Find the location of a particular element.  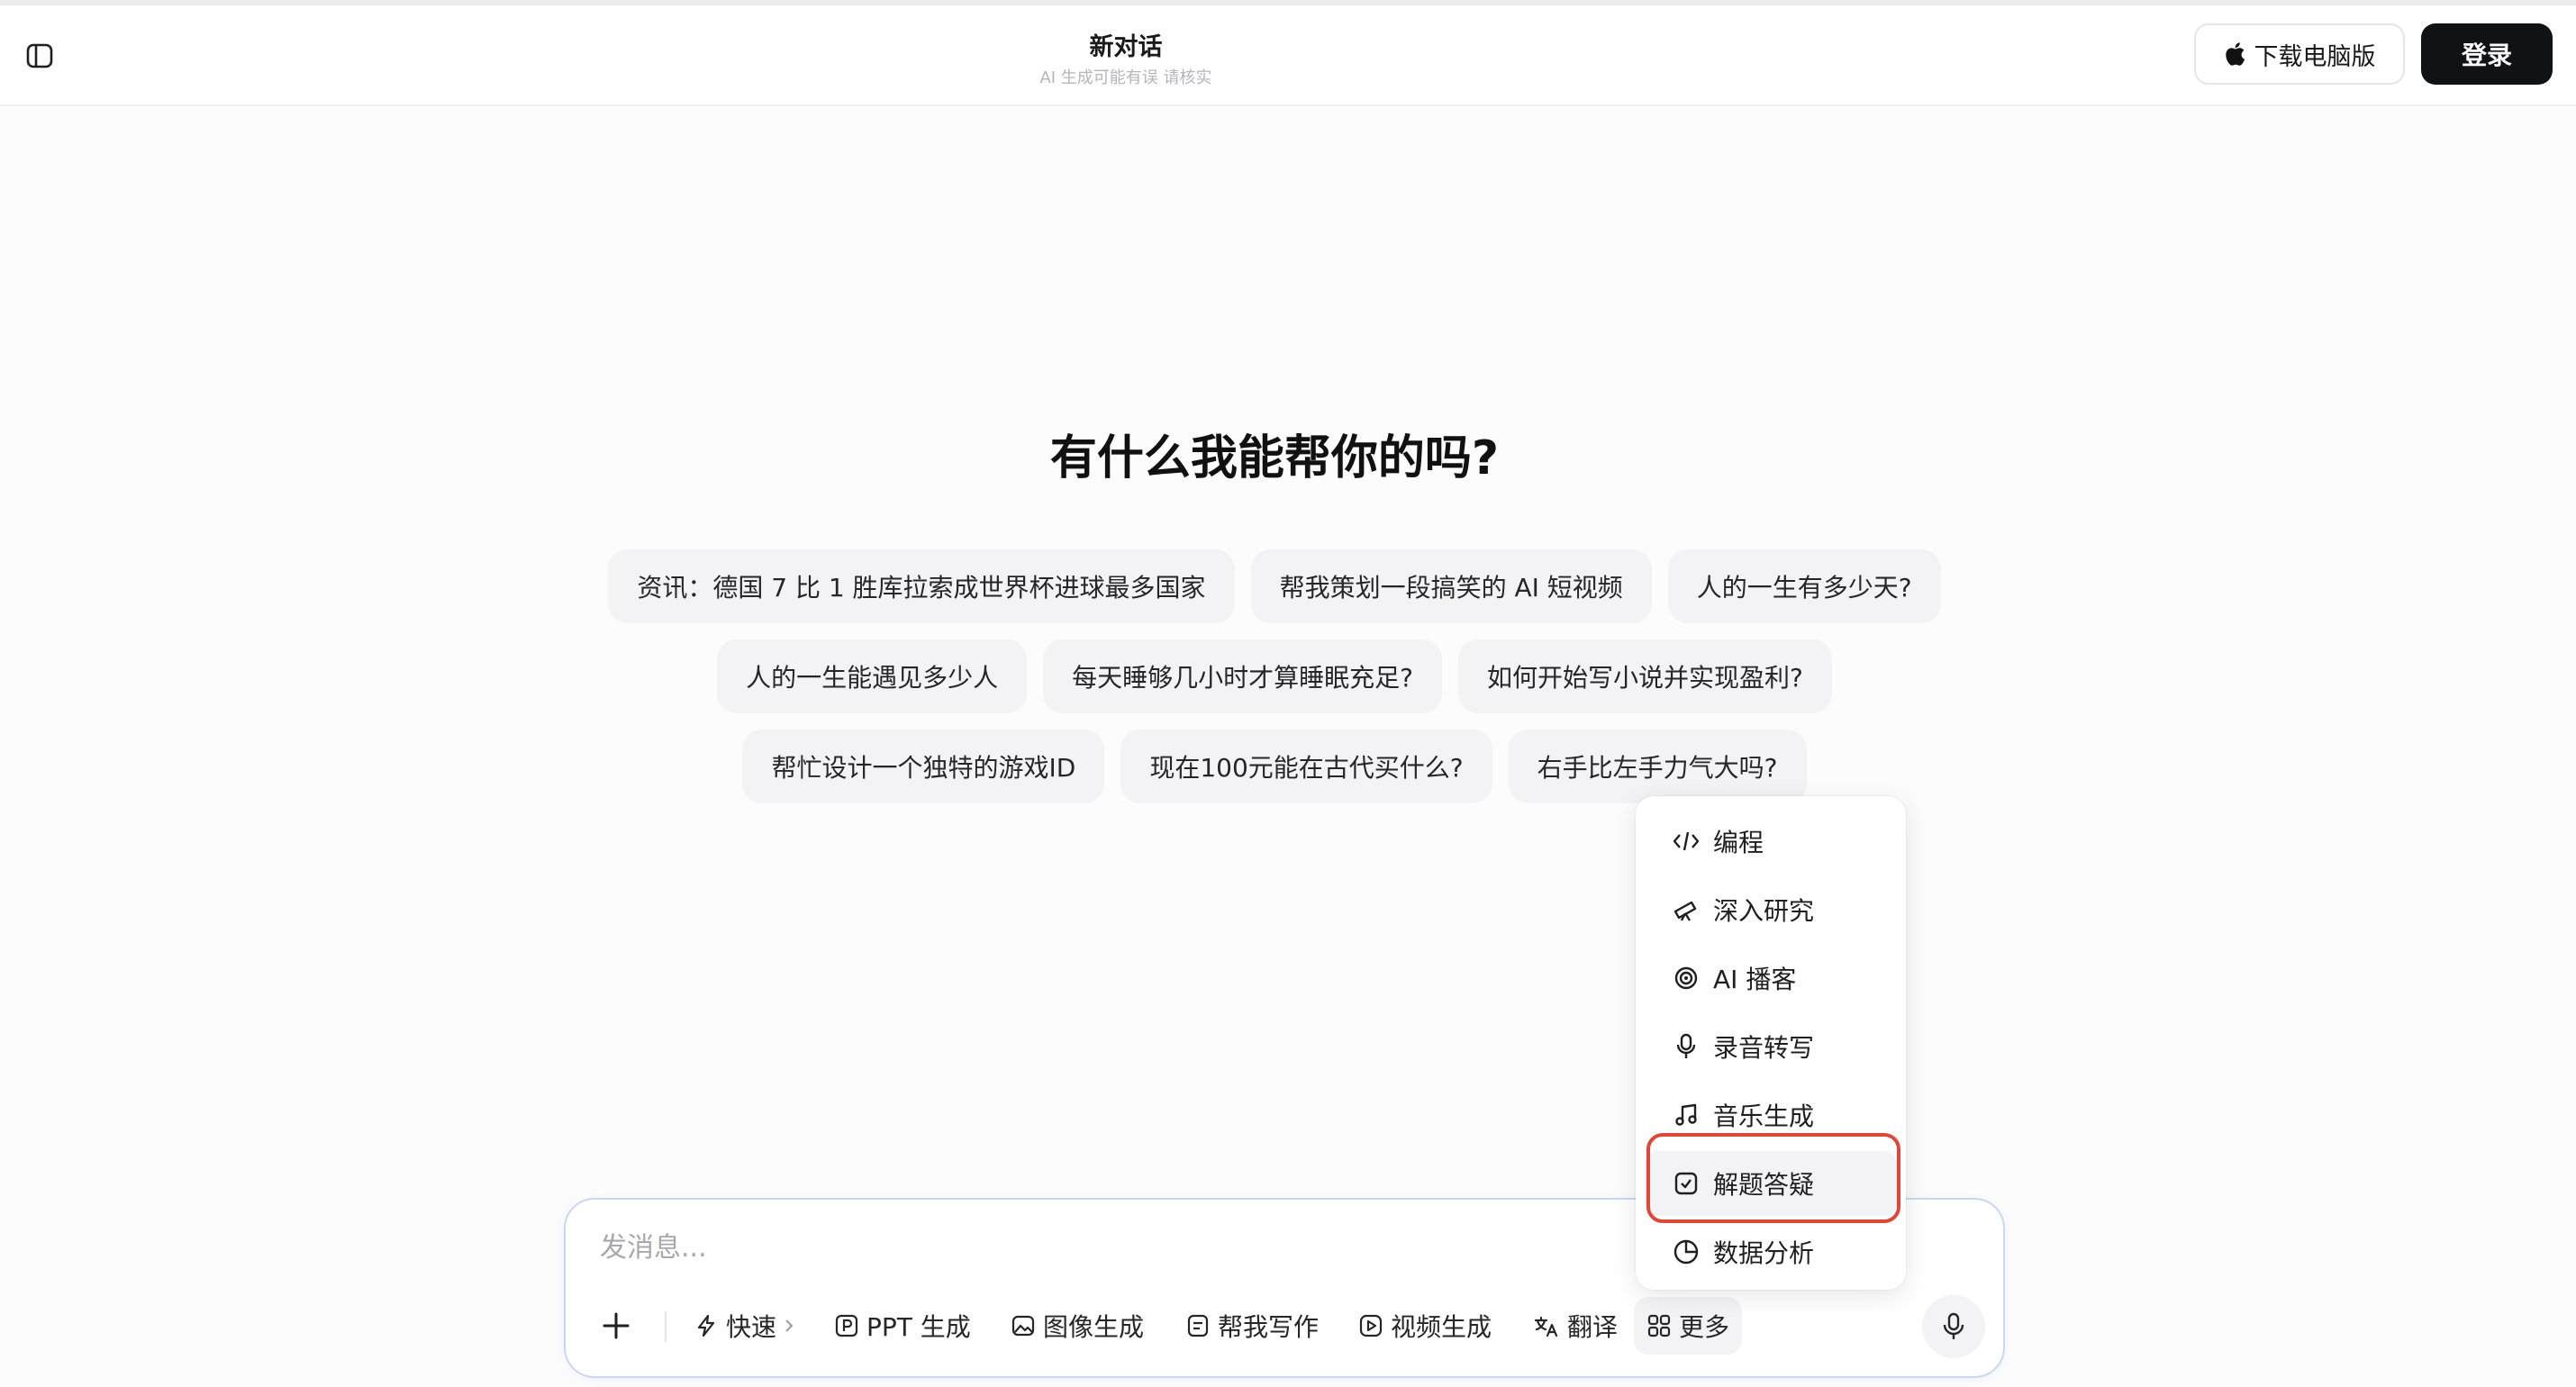

document-icon is located at coordinates (1198, 1325).